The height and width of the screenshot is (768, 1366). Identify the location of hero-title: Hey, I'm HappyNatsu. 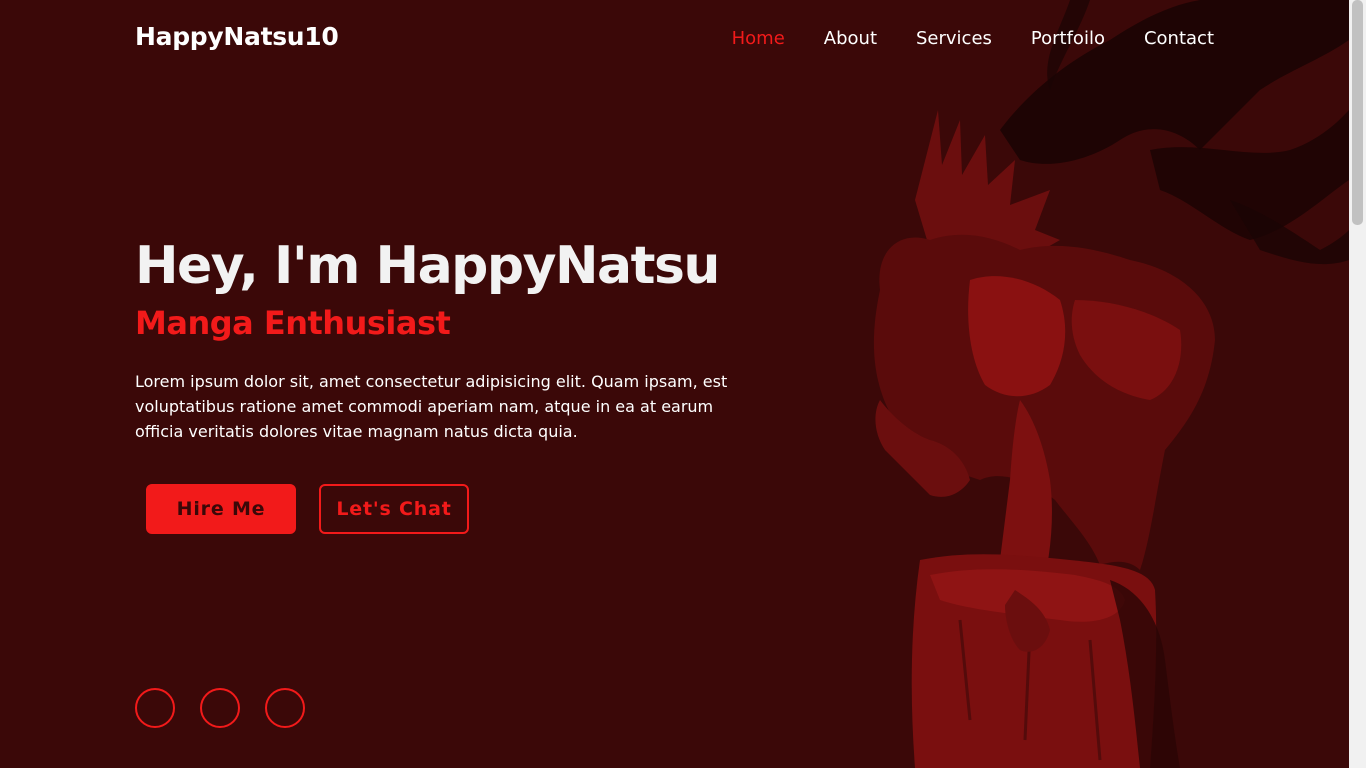
(427, 266).